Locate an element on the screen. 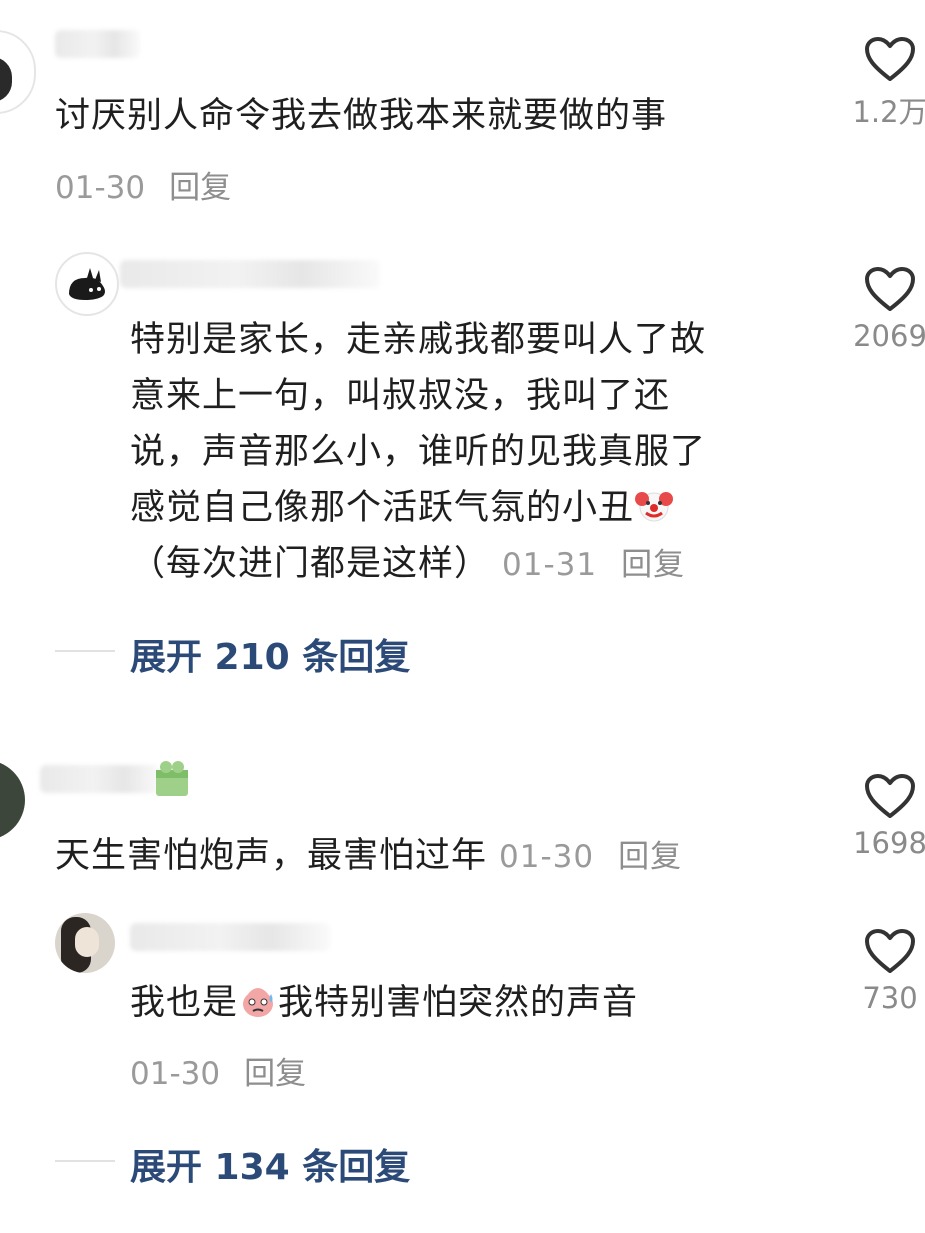 The image size is (925, 1233). comment-body: 天生害怕炮声，最害怕过年 is located at coordinates (271, 856).